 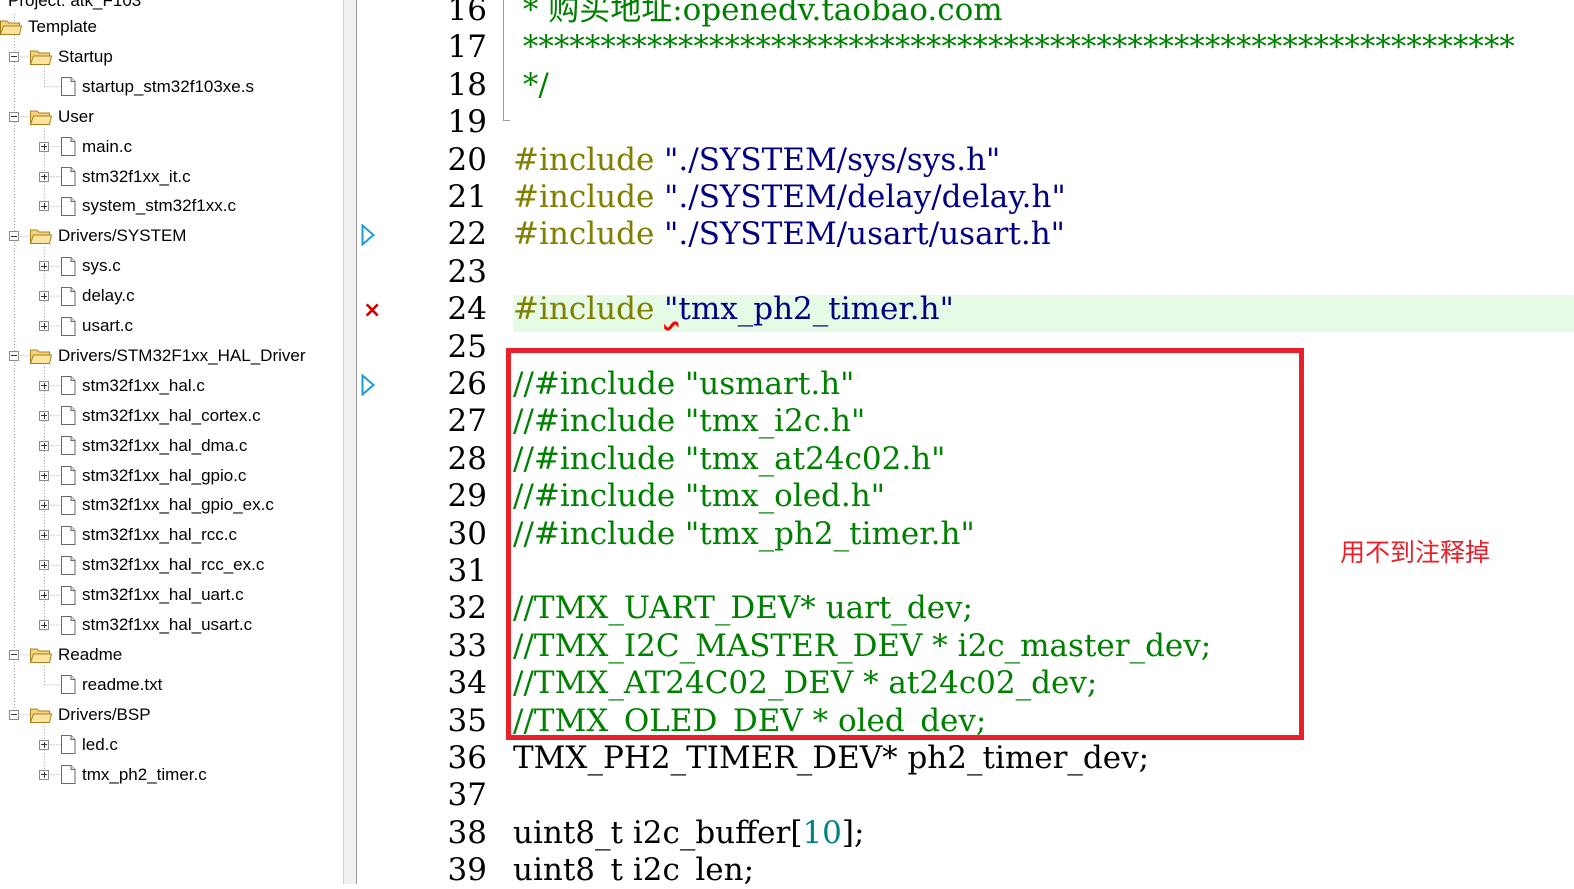 I want to click on tree-root-item: Template, so click(x=48, y=27).